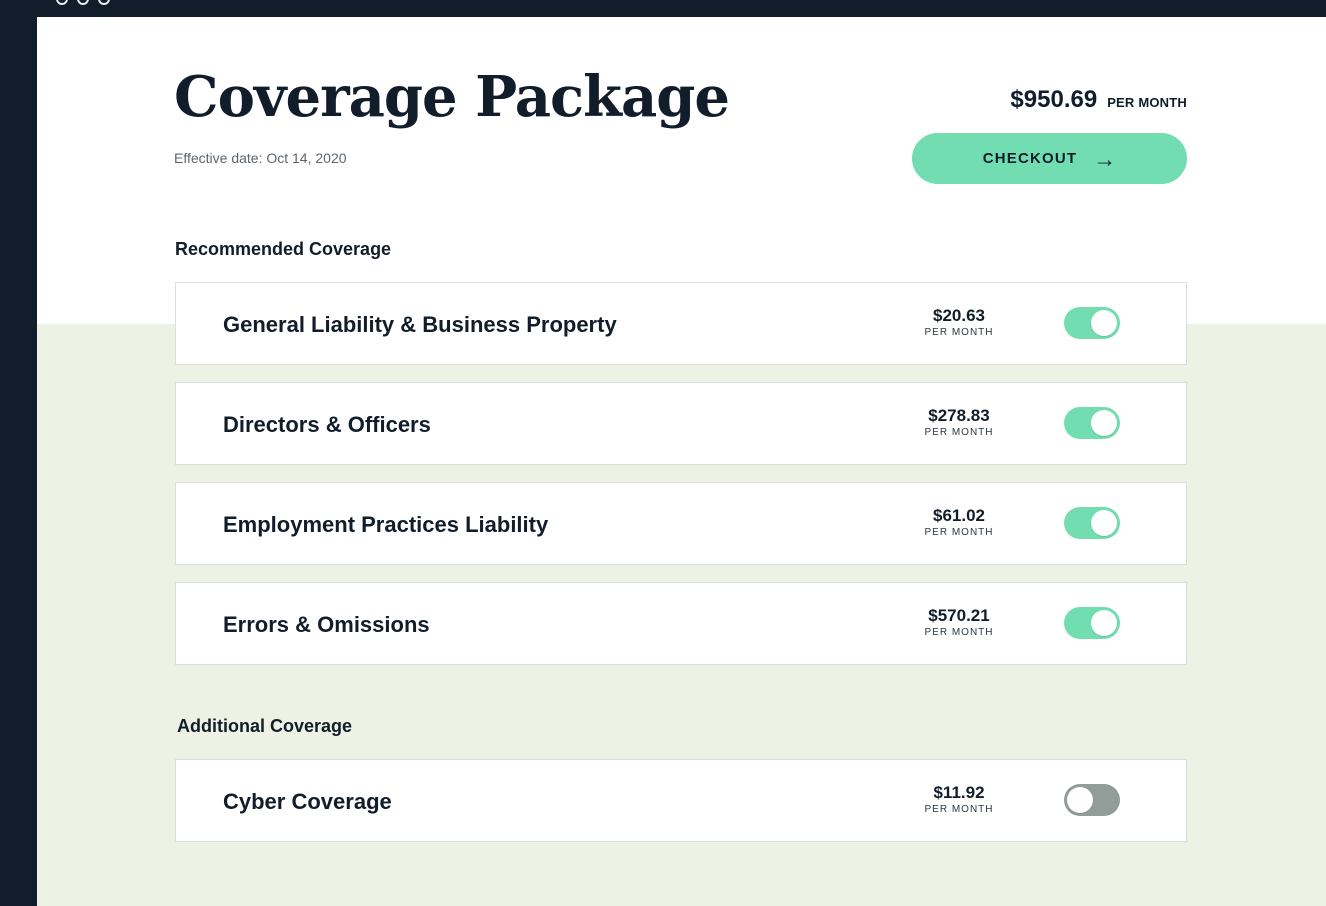  I want to click on coverage-toggle-general-liability, so click(1092, 323).